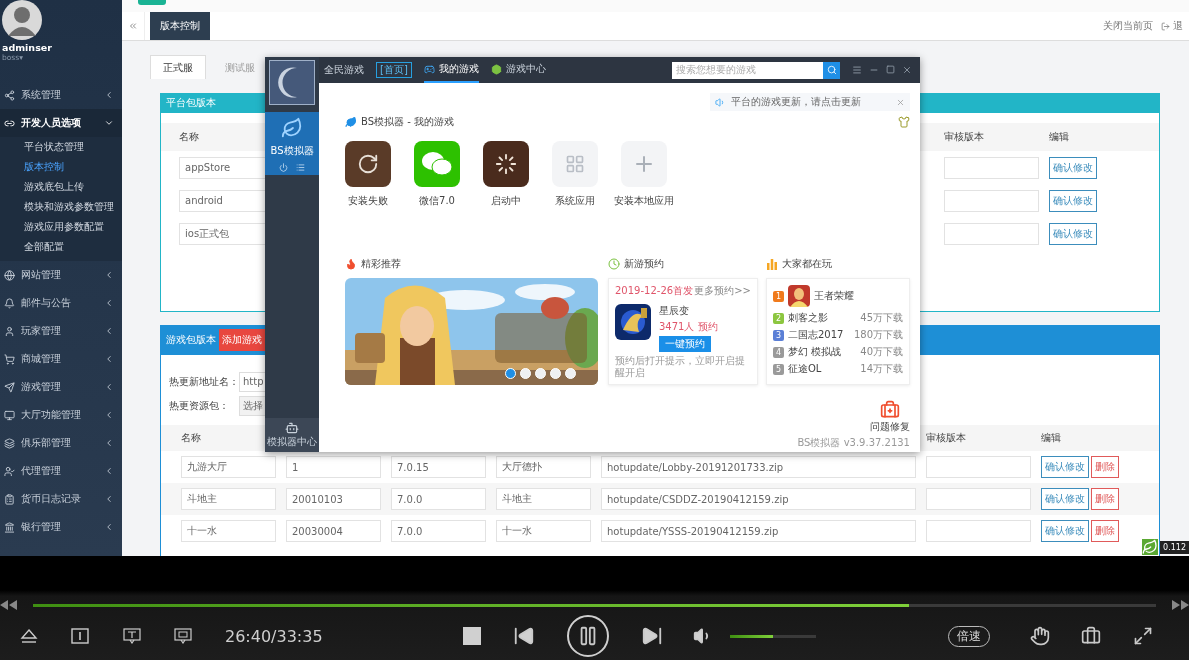  What do you see at coordinates (722, 291) in the screenshot?
I see `more-link: 更多预约>>` at bounding box center [722, 291].